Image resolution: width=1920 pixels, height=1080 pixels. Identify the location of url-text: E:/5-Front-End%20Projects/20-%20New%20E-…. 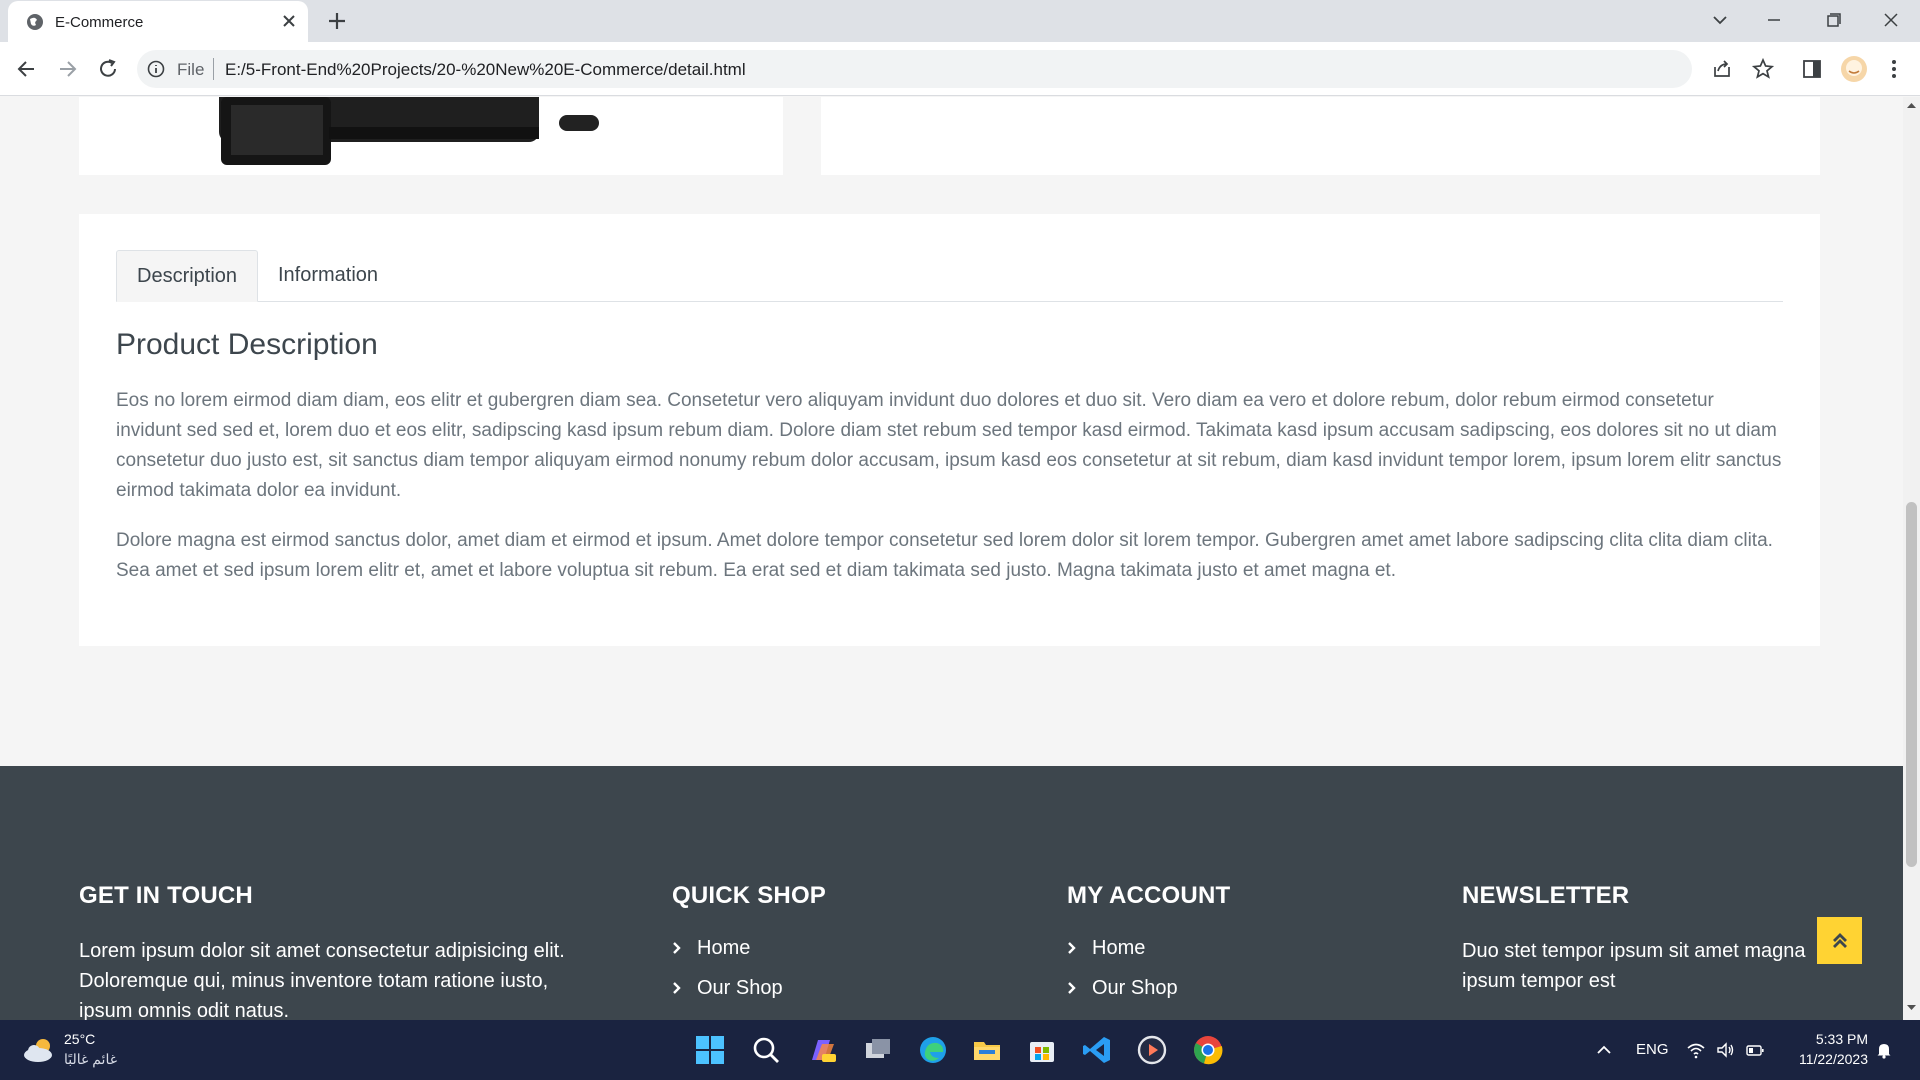
(485, 70).